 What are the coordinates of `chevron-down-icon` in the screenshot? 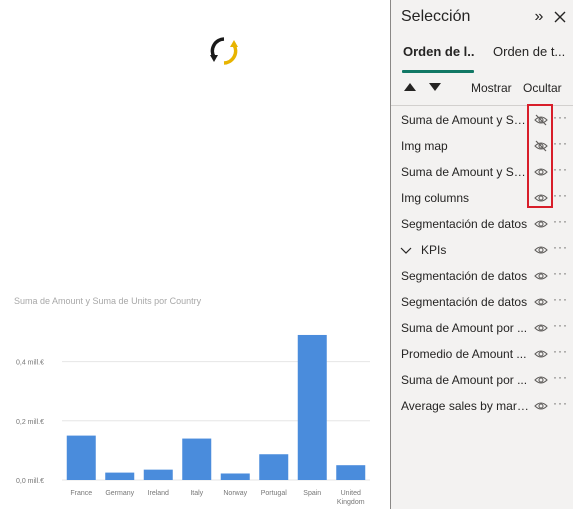 It's located at (406, 251).